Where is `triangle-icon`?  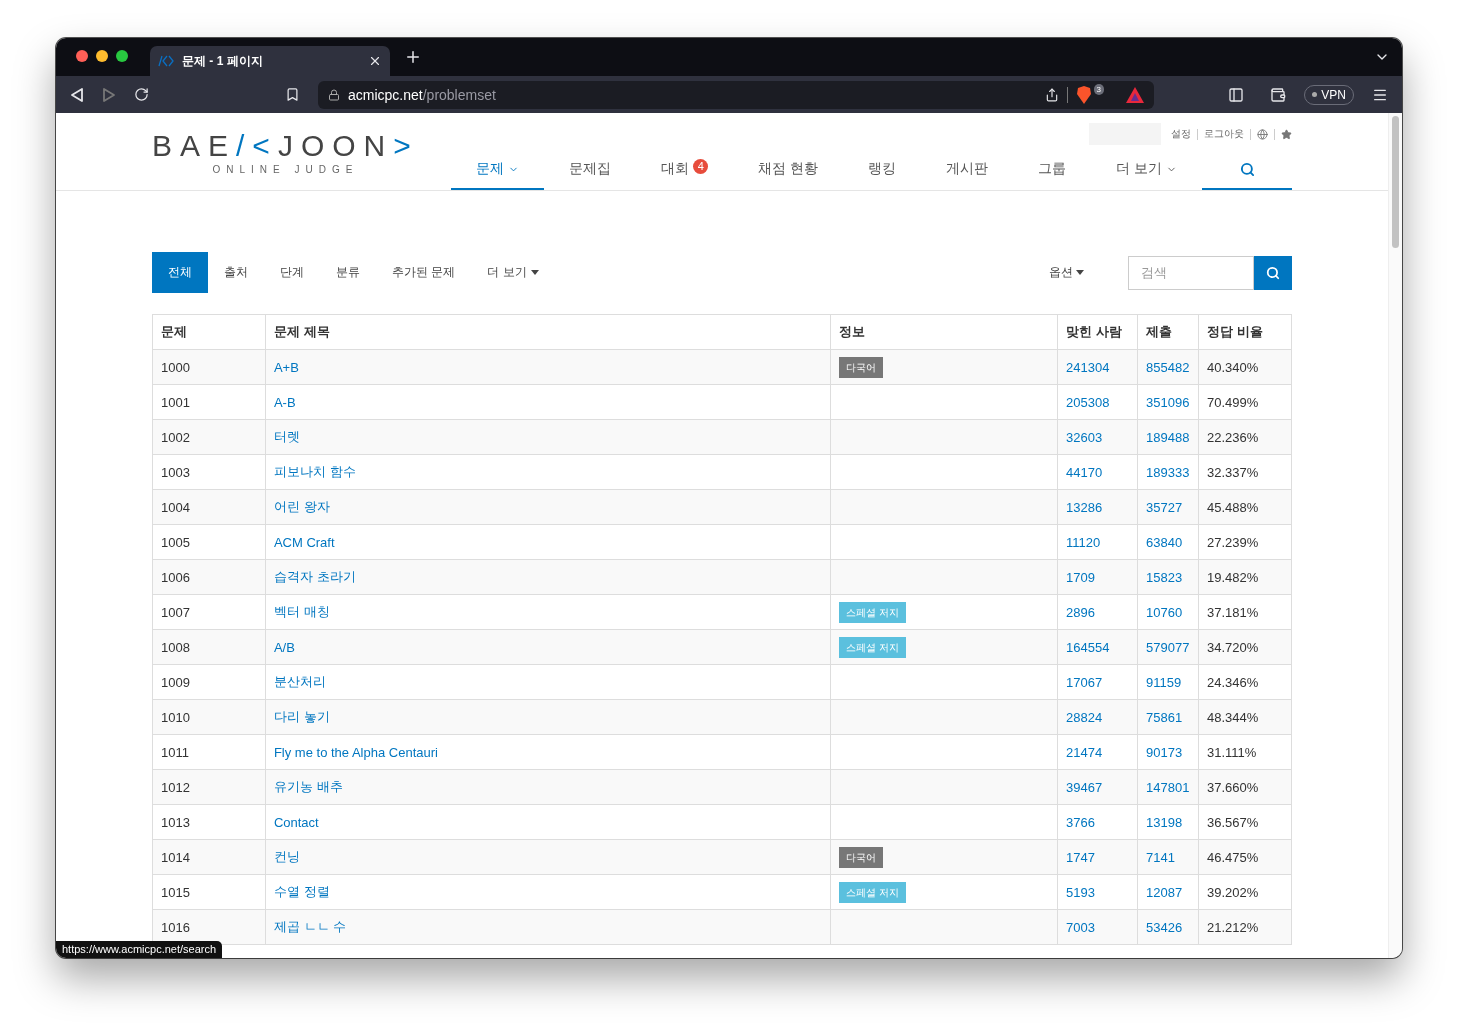
triangle-icon is located at coordinates (1135, 94).